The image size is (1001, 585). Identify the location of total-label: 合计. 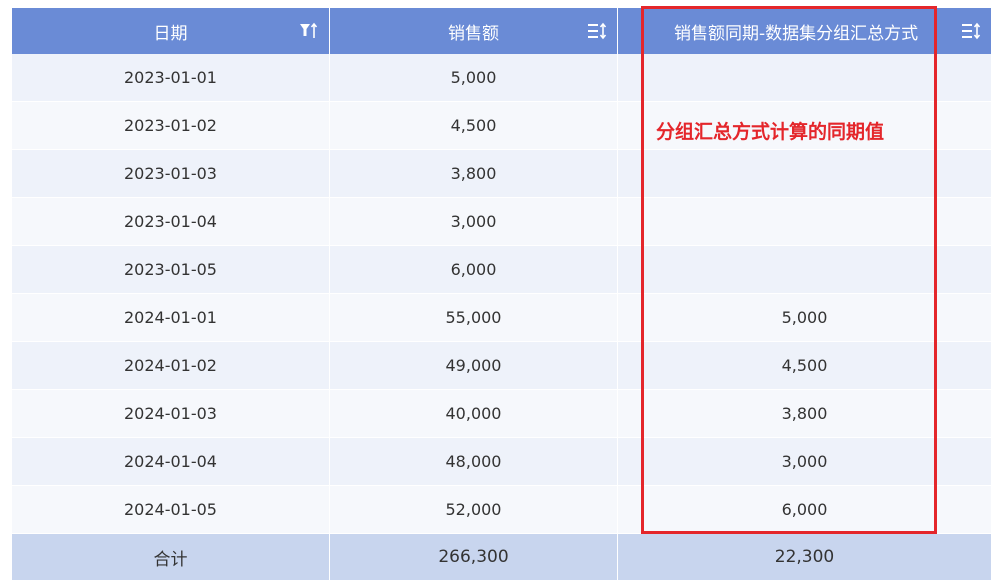
(171, 557).